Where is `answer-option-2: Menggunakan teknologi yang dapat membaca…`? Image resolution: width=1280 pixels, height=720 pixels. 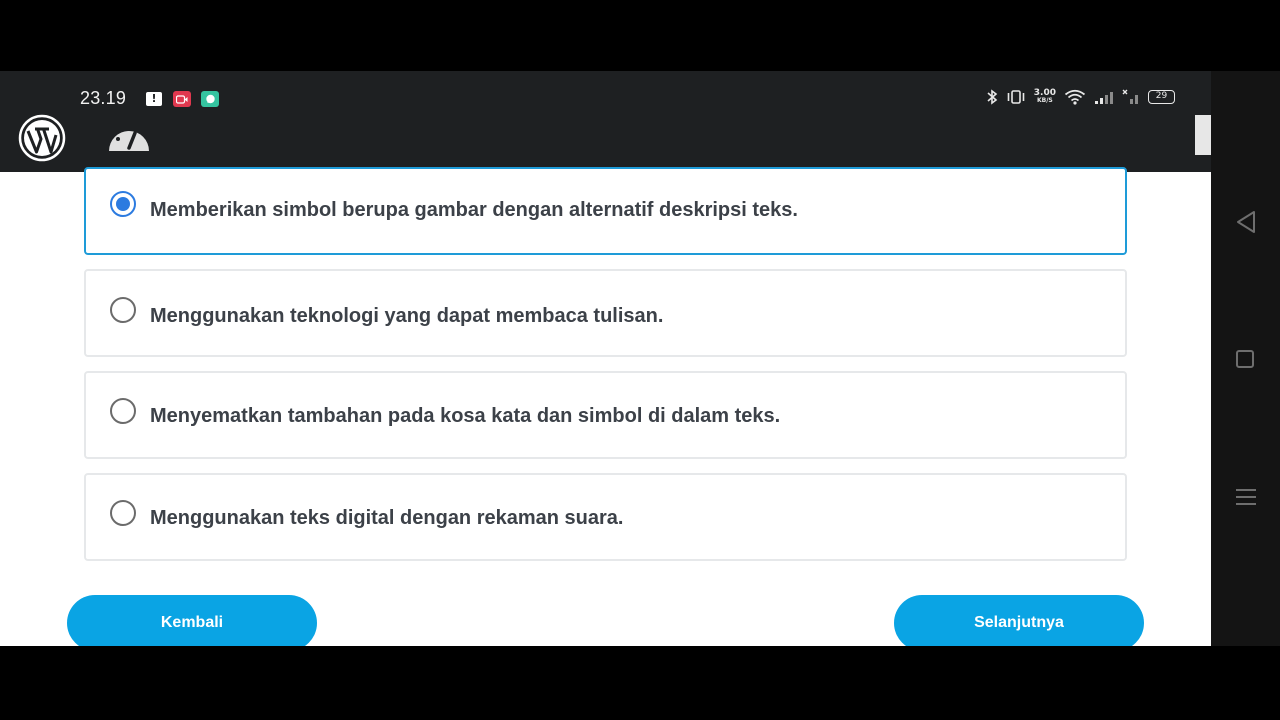
answer-option-2: Menggunakan teknologi yang dapat membaca… is located at coordinates (605, 313).